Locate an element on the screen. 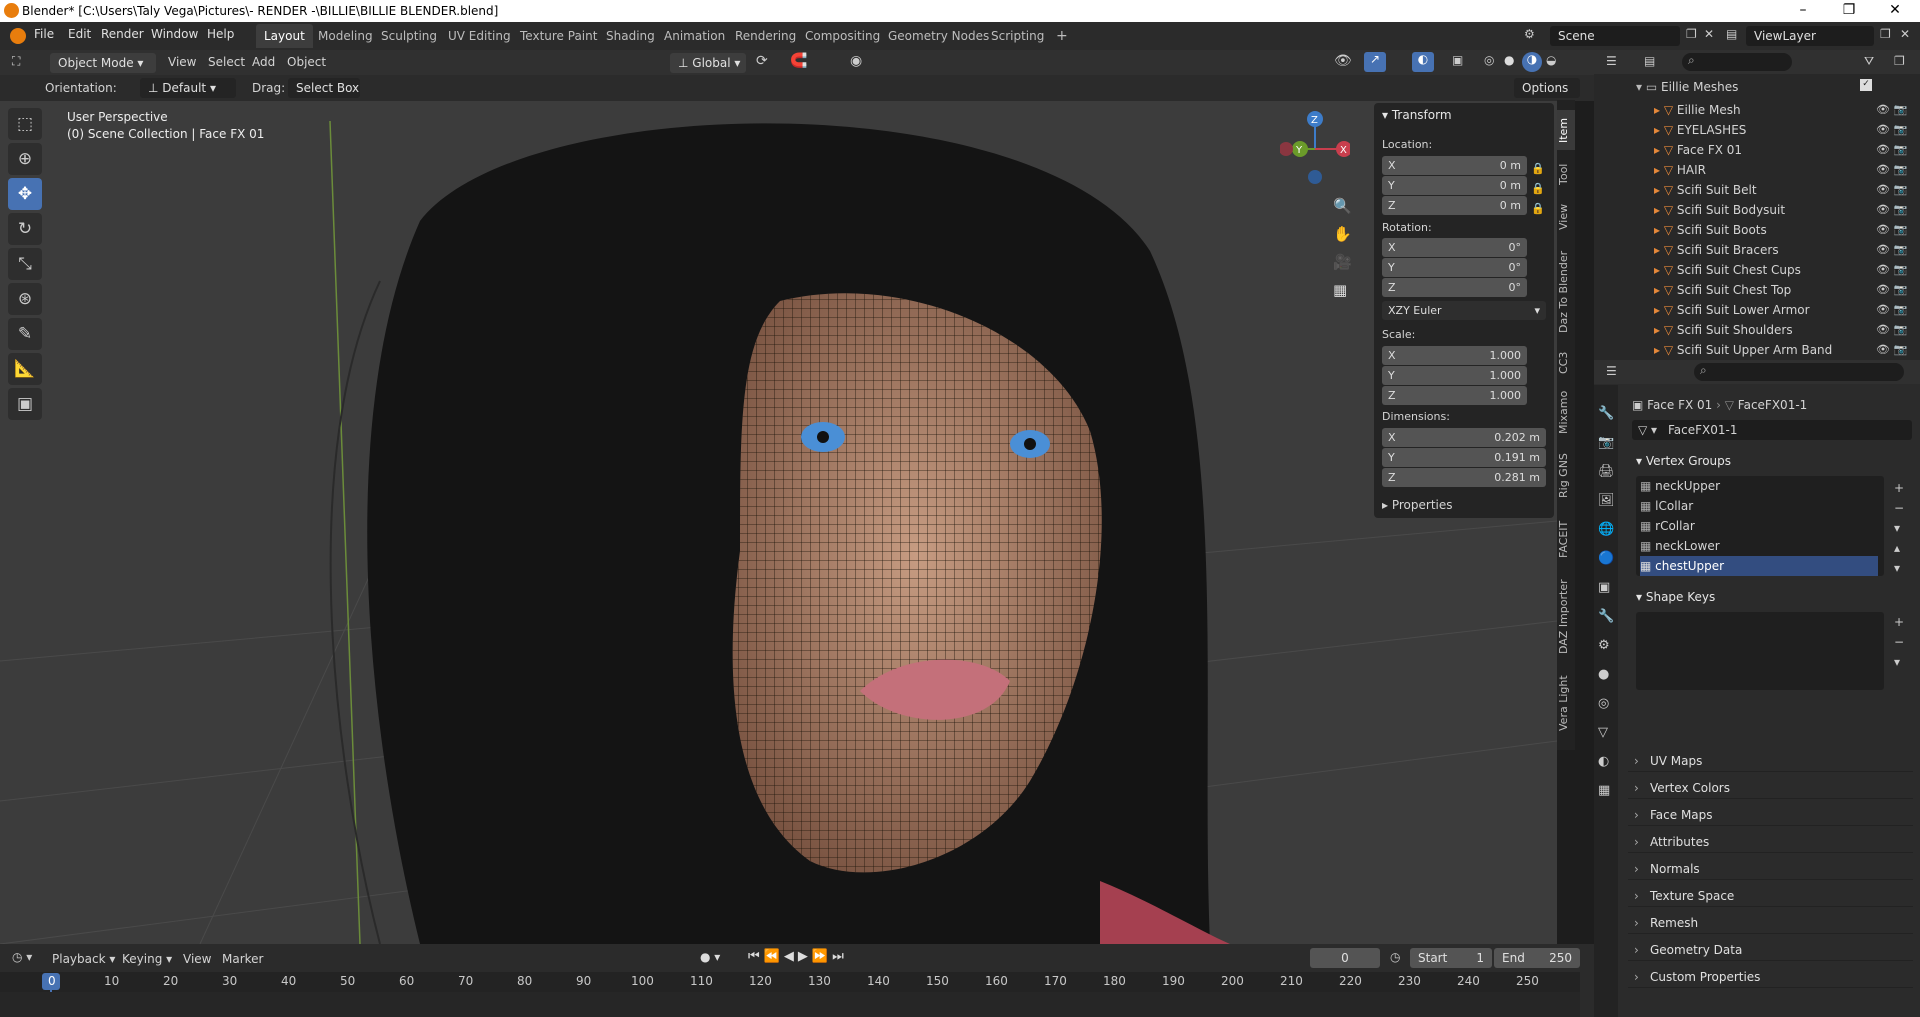  new-scene-icon: ❐ is located at coordinates (1691, 34).